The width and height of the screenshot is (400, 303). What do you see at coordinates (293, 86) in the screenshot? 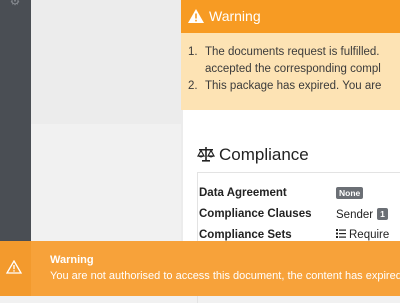
I see `warning-item-text: This package has expired. You are` at bounding box center [293, 86].